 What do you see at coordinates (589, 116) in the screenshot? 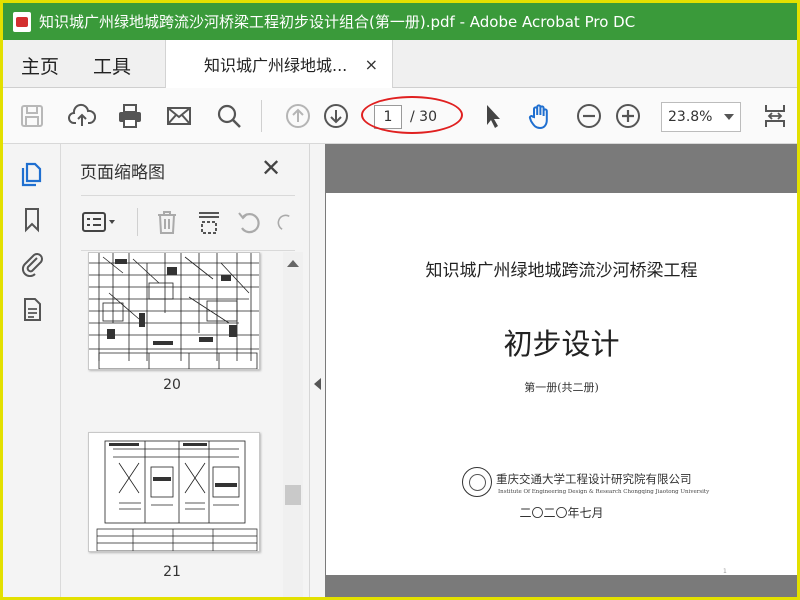
I see `zoom-out-icon` at bounding box center [589, 116].